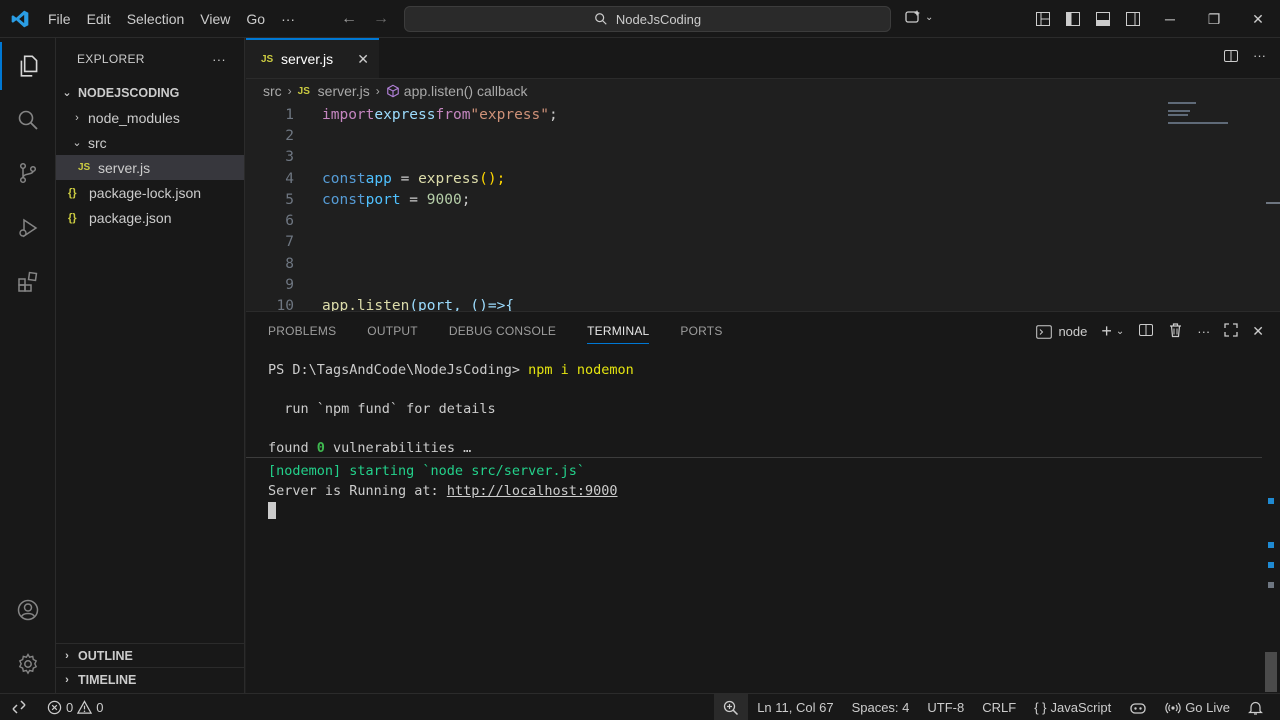  What do you see at coordinates (219, 59) in the screenshot?
I see `more-actions-icon: ···` at bounding box center [219, 59].